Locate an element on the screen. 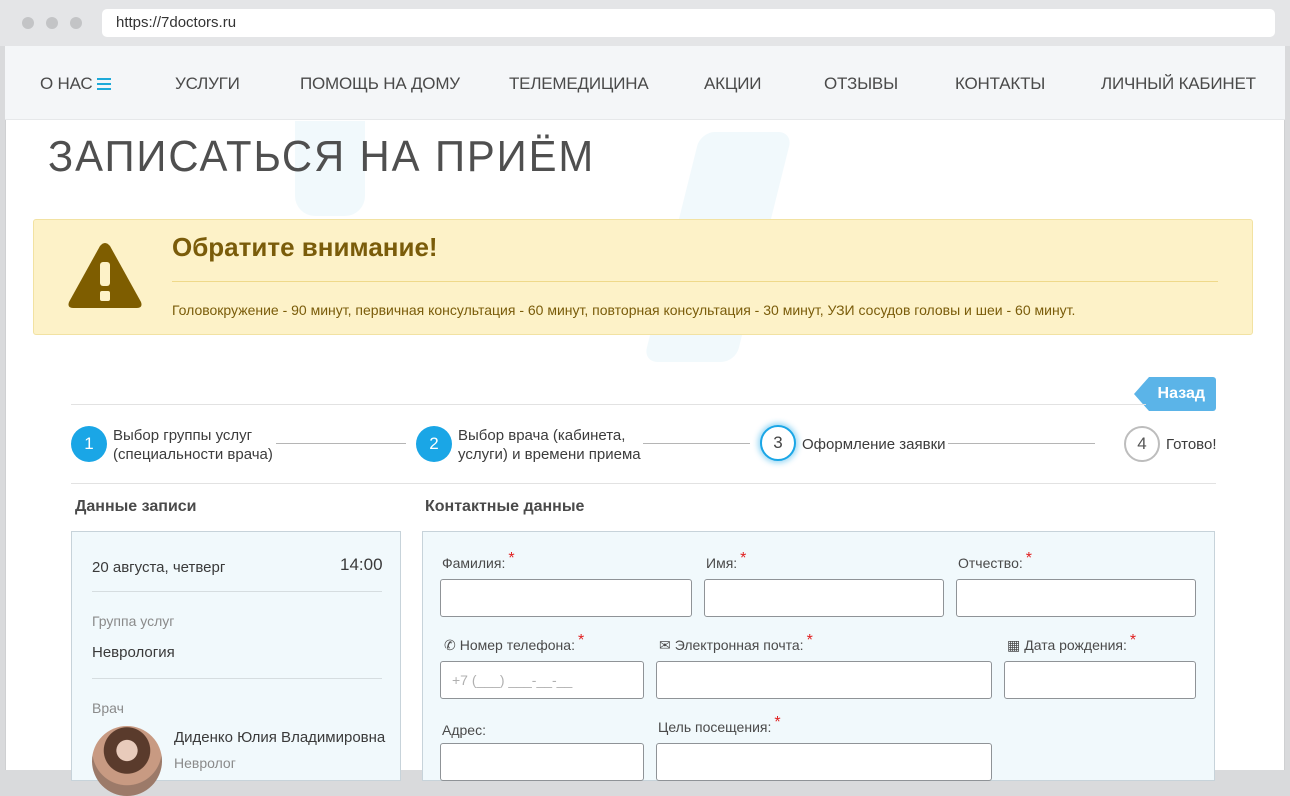 Image resolution: width=1290 pixels, height=796 pixels. step-2-label-line1: Выбор врача (кабинета, is located at coordinates (542, 435).